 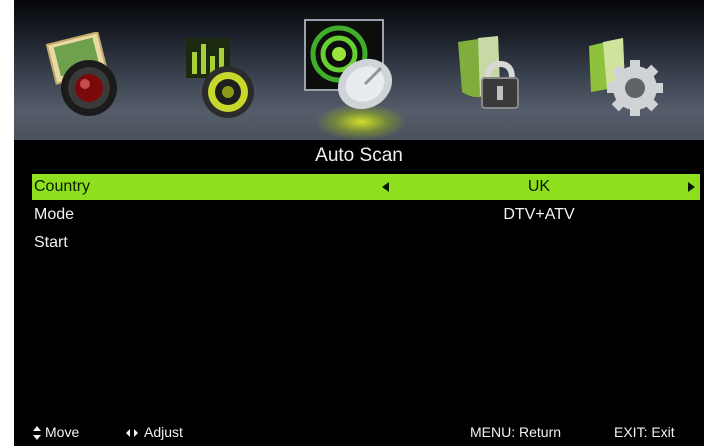 What do you see at coordinates (51, 242) in the screenshot?
I see `menu-item-label: Start` at bounding box center [51, 242].